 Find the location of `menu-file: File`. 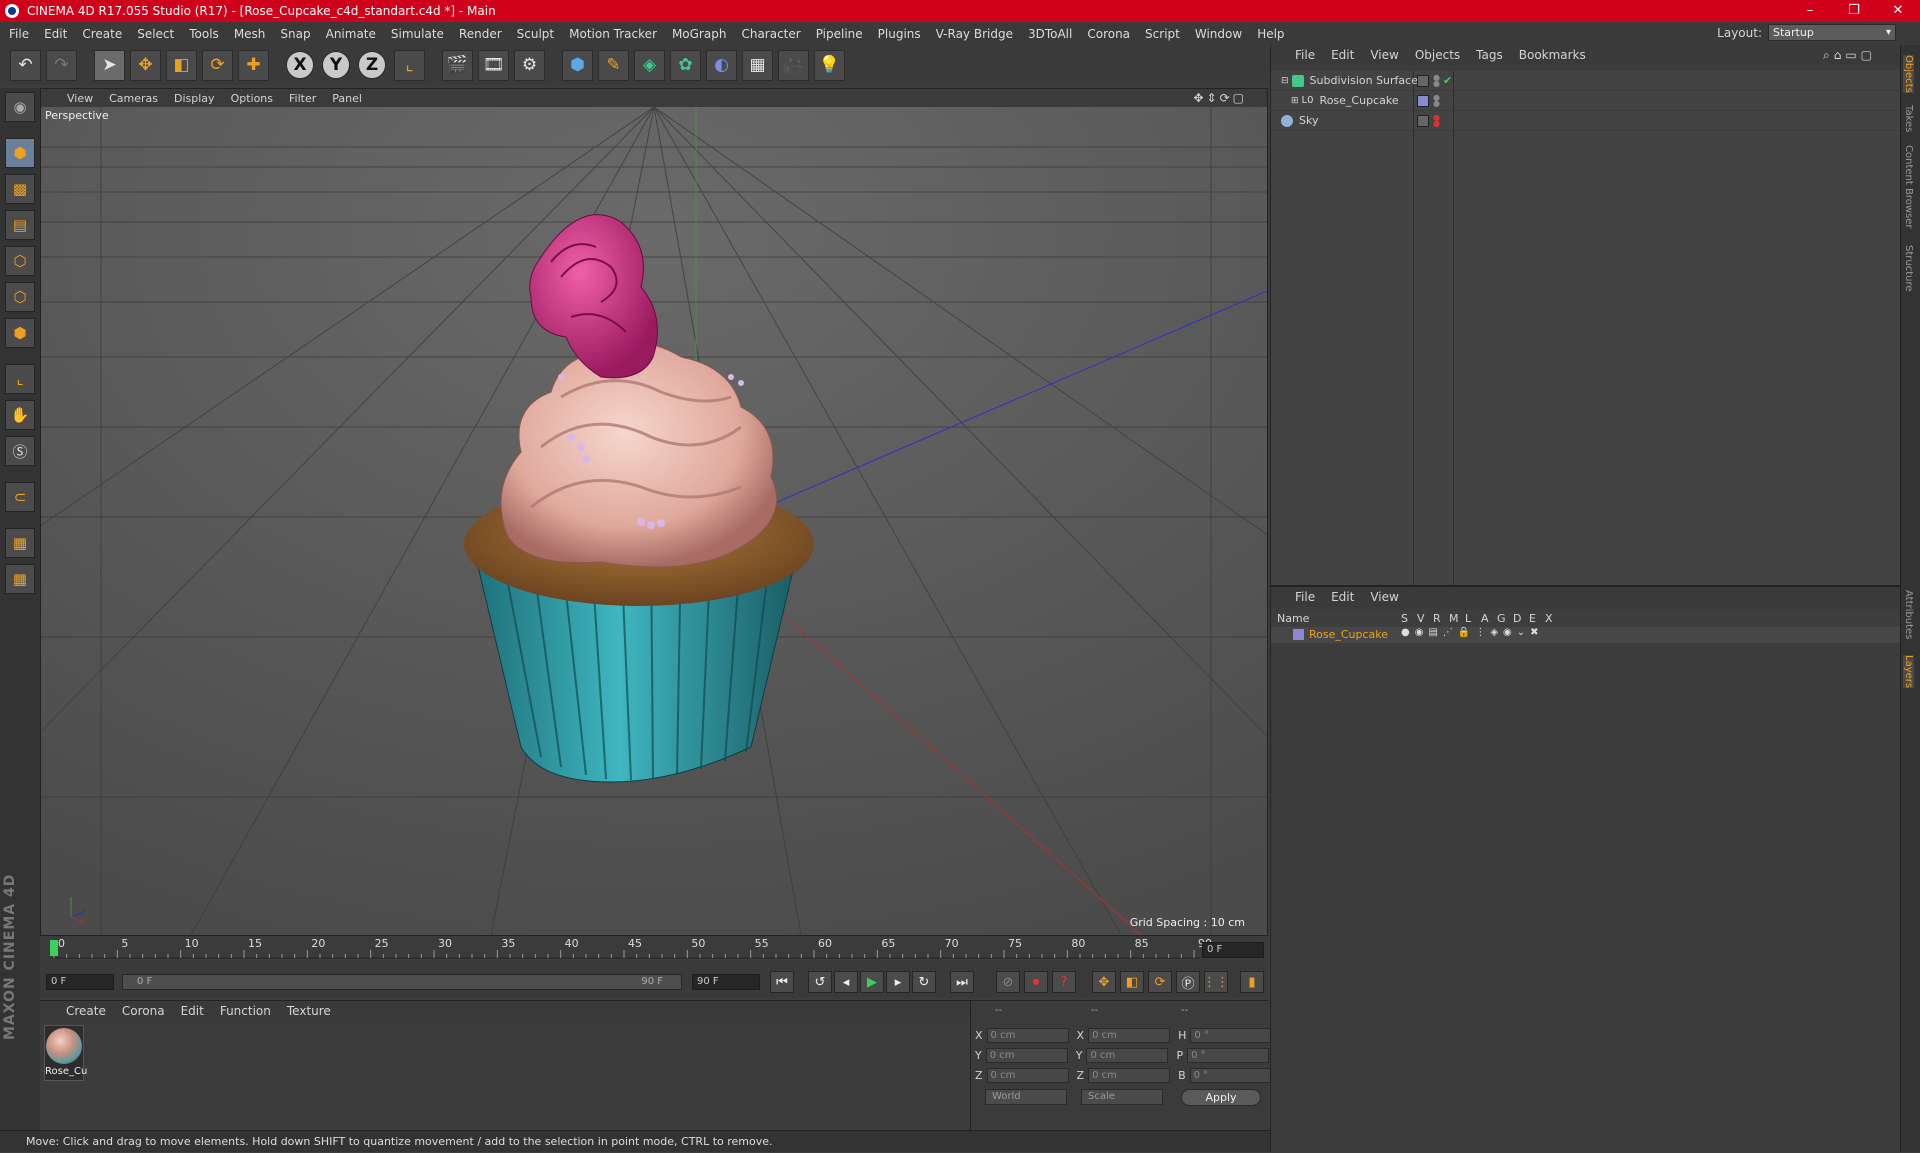

menu-file: File is located at coordinates (19, 34).